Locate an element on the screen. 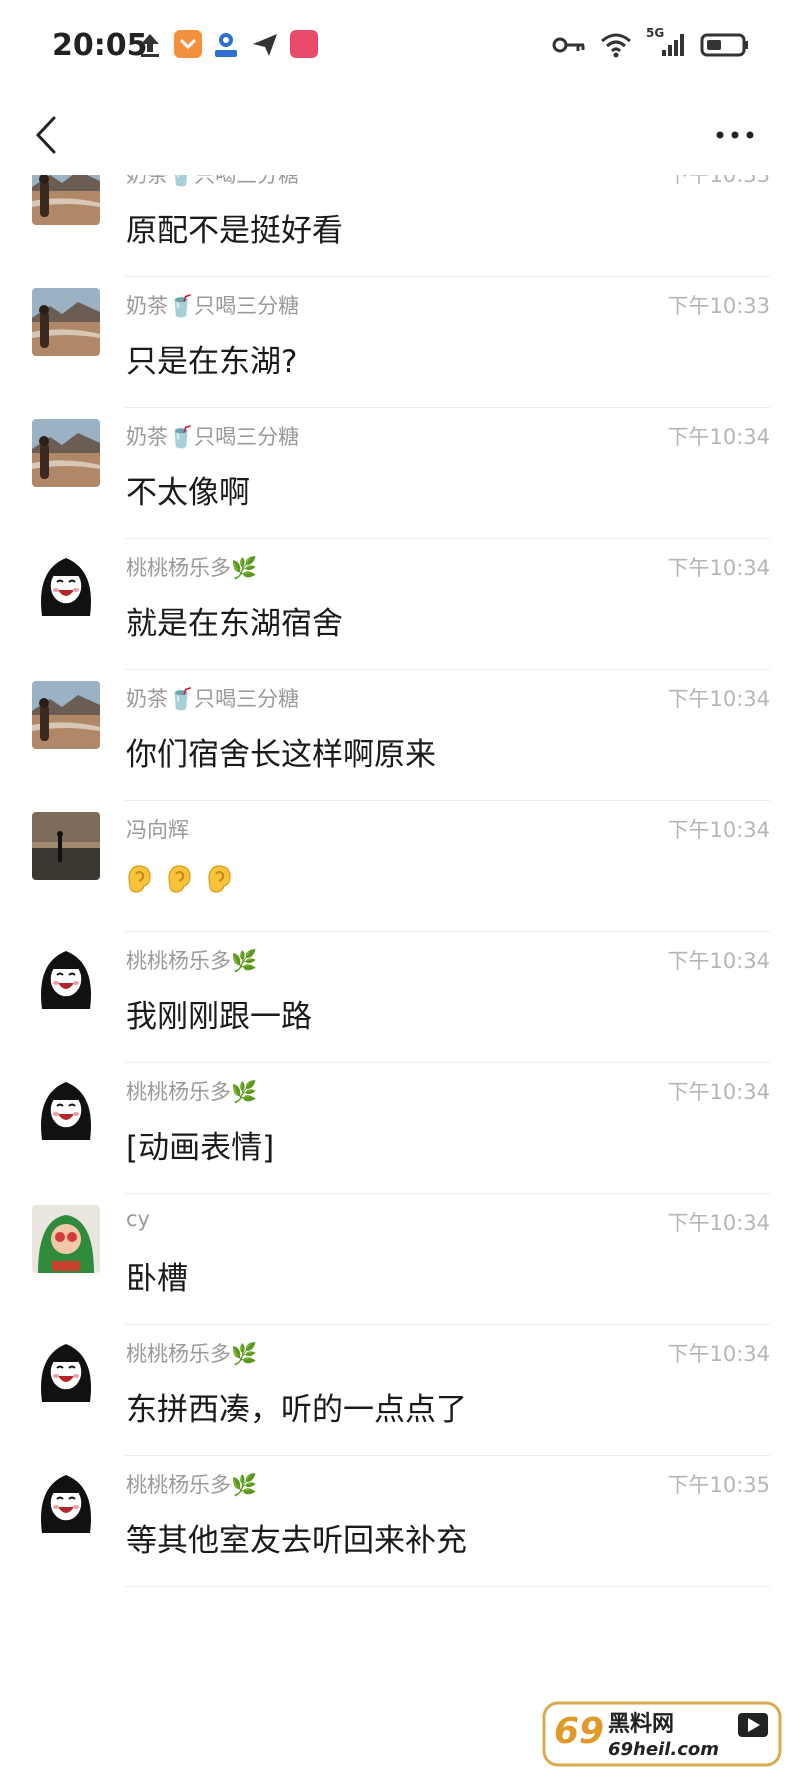 The image size is (800, 1787). message-text: 东拼西凑，听的一点点了 is located at coordinates (296, 1410).